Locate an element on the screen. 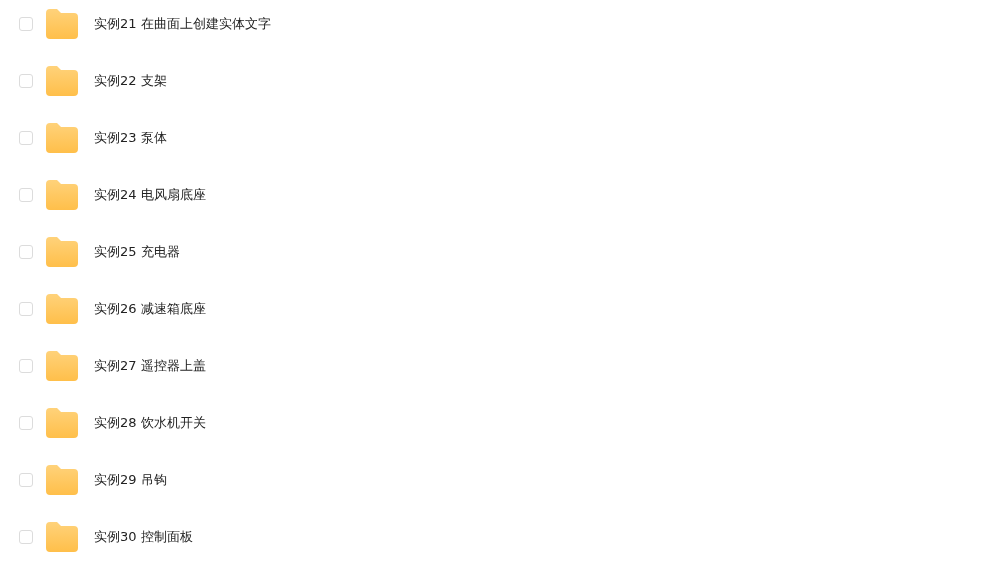 The width and height of the screenshot is (1001, 563). folder-name: 实例29 吊钩 is located at coordinates (130, 480).